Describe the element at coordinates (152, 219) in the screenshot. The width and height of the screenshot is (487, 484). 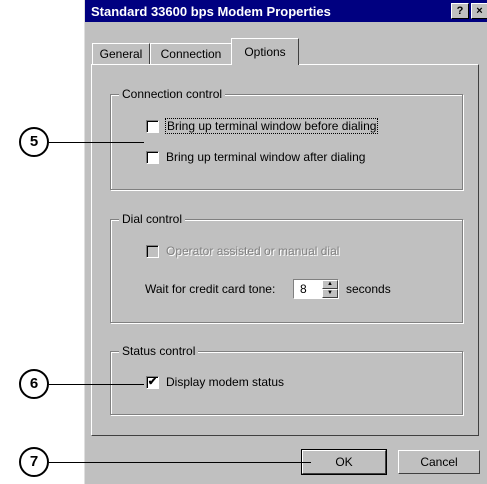
I see `group-label-dial: Dial control` at that location.